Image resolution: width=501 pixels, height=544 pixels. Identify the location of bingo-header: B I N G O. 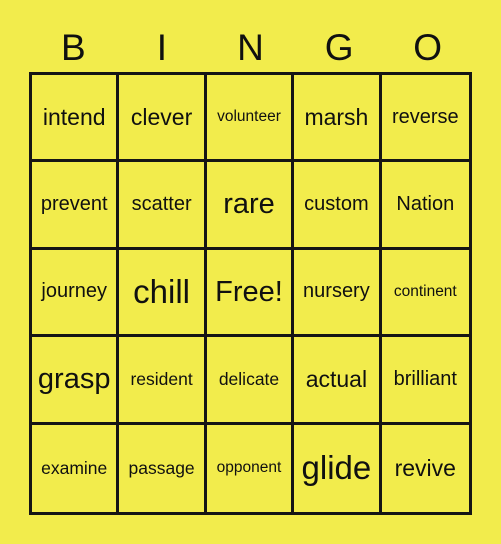
(250, 47).